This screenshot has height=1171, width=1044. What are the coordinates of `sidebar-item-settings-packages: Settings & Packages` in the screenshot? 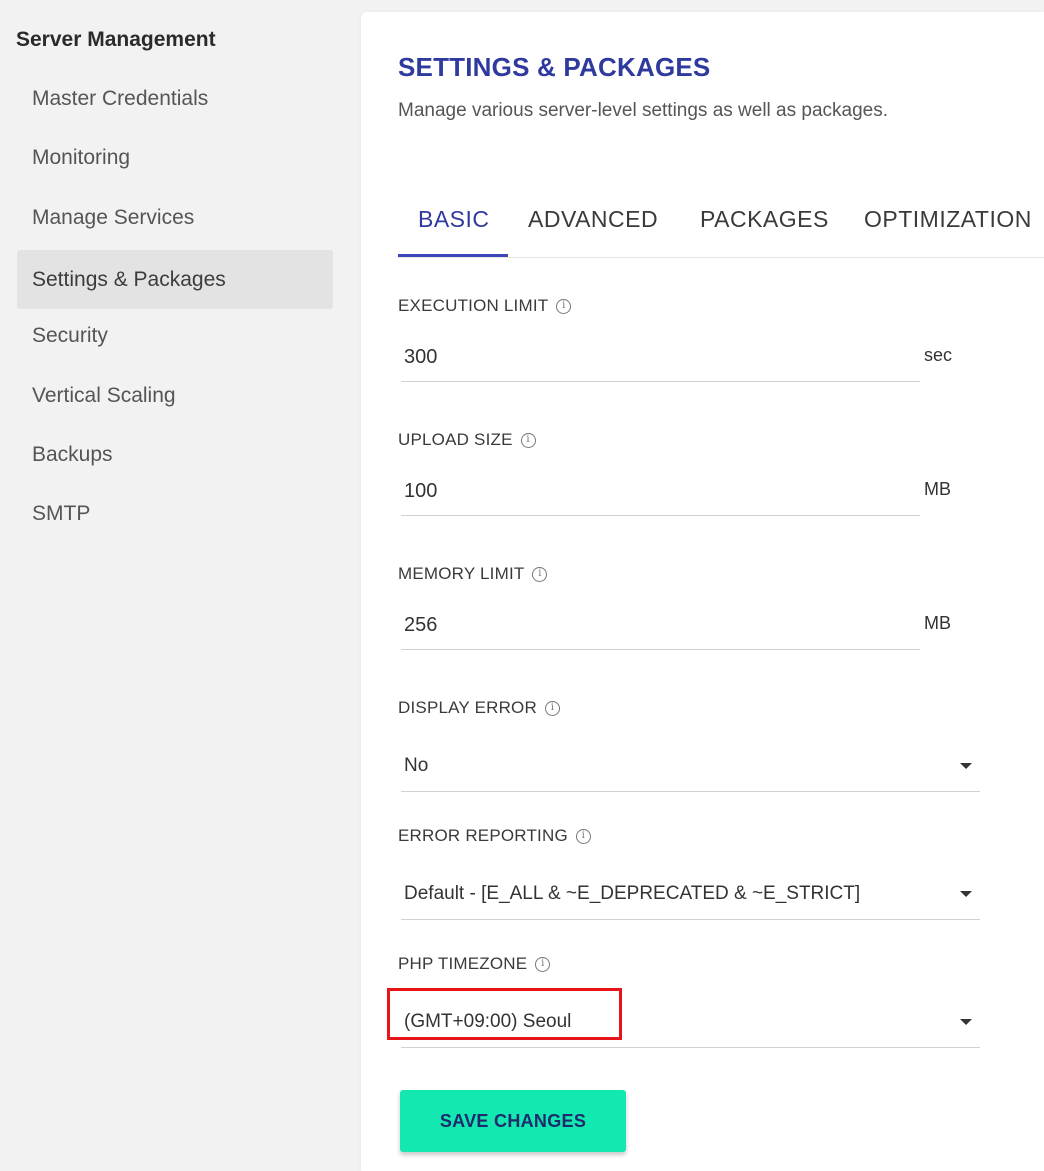 It's located at (175, 279).